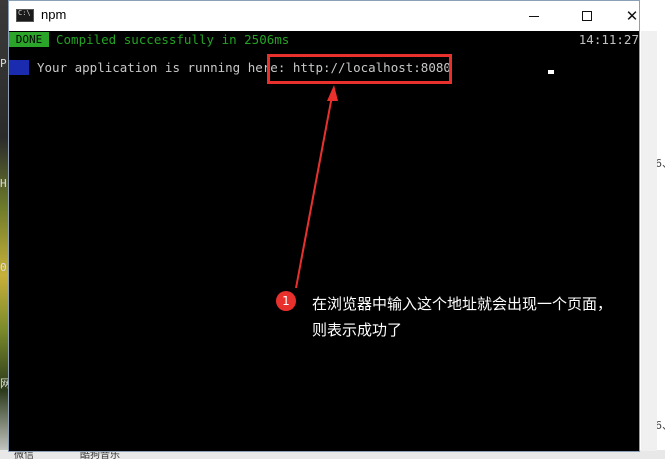 The height and width of the screenshot is (459, 665). What do you see at coordinates (359, 69) in the screenshot?
I see `url-highlight-box` at bounding box center [359, 69].